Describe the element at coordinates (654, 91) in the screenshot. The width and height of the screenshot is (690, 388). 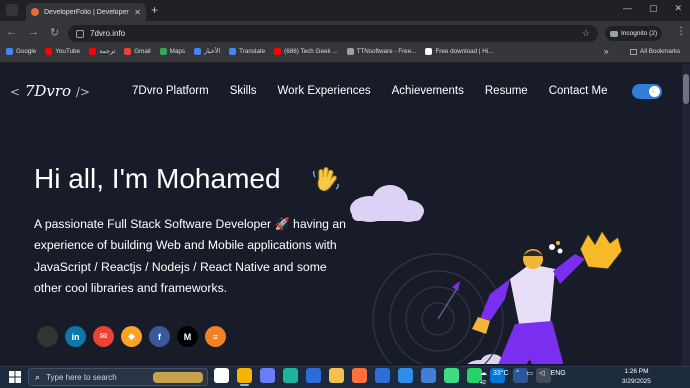
I see `moon-icon: ☾` at that location.